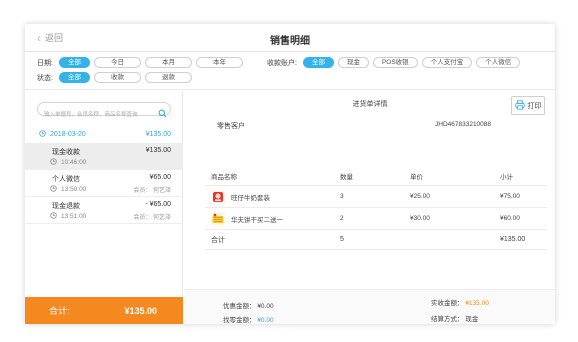 The width and height of the screenshot is (578, 342). What do you see at coordinates (265, 320) in the screenshot?
I see `change-value: ¥0.00` at bounding box center [265, 320].